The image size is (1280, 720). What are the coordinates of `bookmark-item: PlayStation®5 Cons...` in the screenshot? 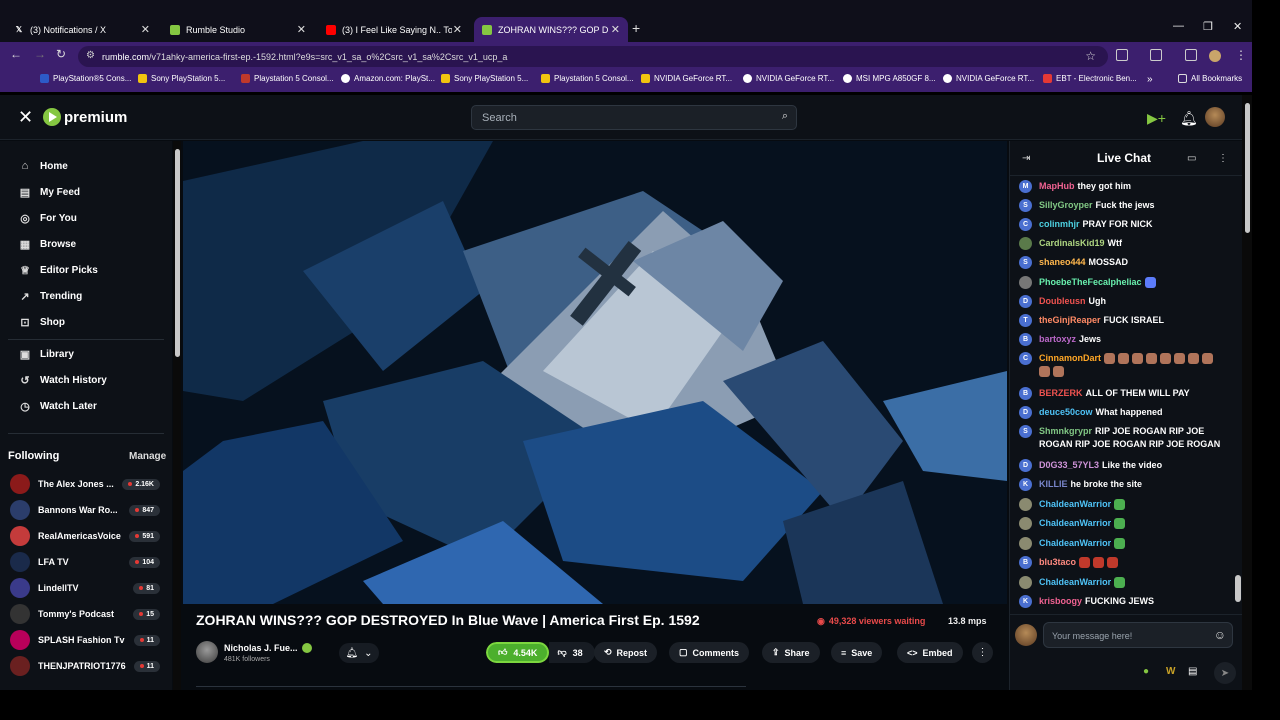 It's located at (85, 78).